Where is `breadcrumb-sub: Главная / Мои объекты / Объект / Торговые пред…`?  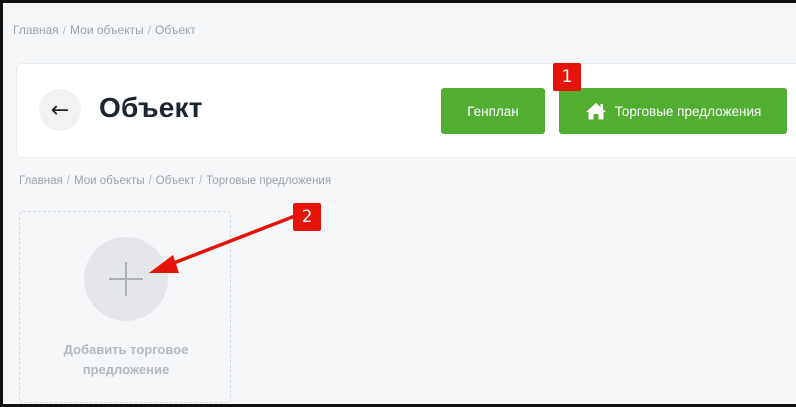
breadcrumb-sub: Главная / Мои объекты / Объект / Торговые пред… is located at coordinates (175, 181).